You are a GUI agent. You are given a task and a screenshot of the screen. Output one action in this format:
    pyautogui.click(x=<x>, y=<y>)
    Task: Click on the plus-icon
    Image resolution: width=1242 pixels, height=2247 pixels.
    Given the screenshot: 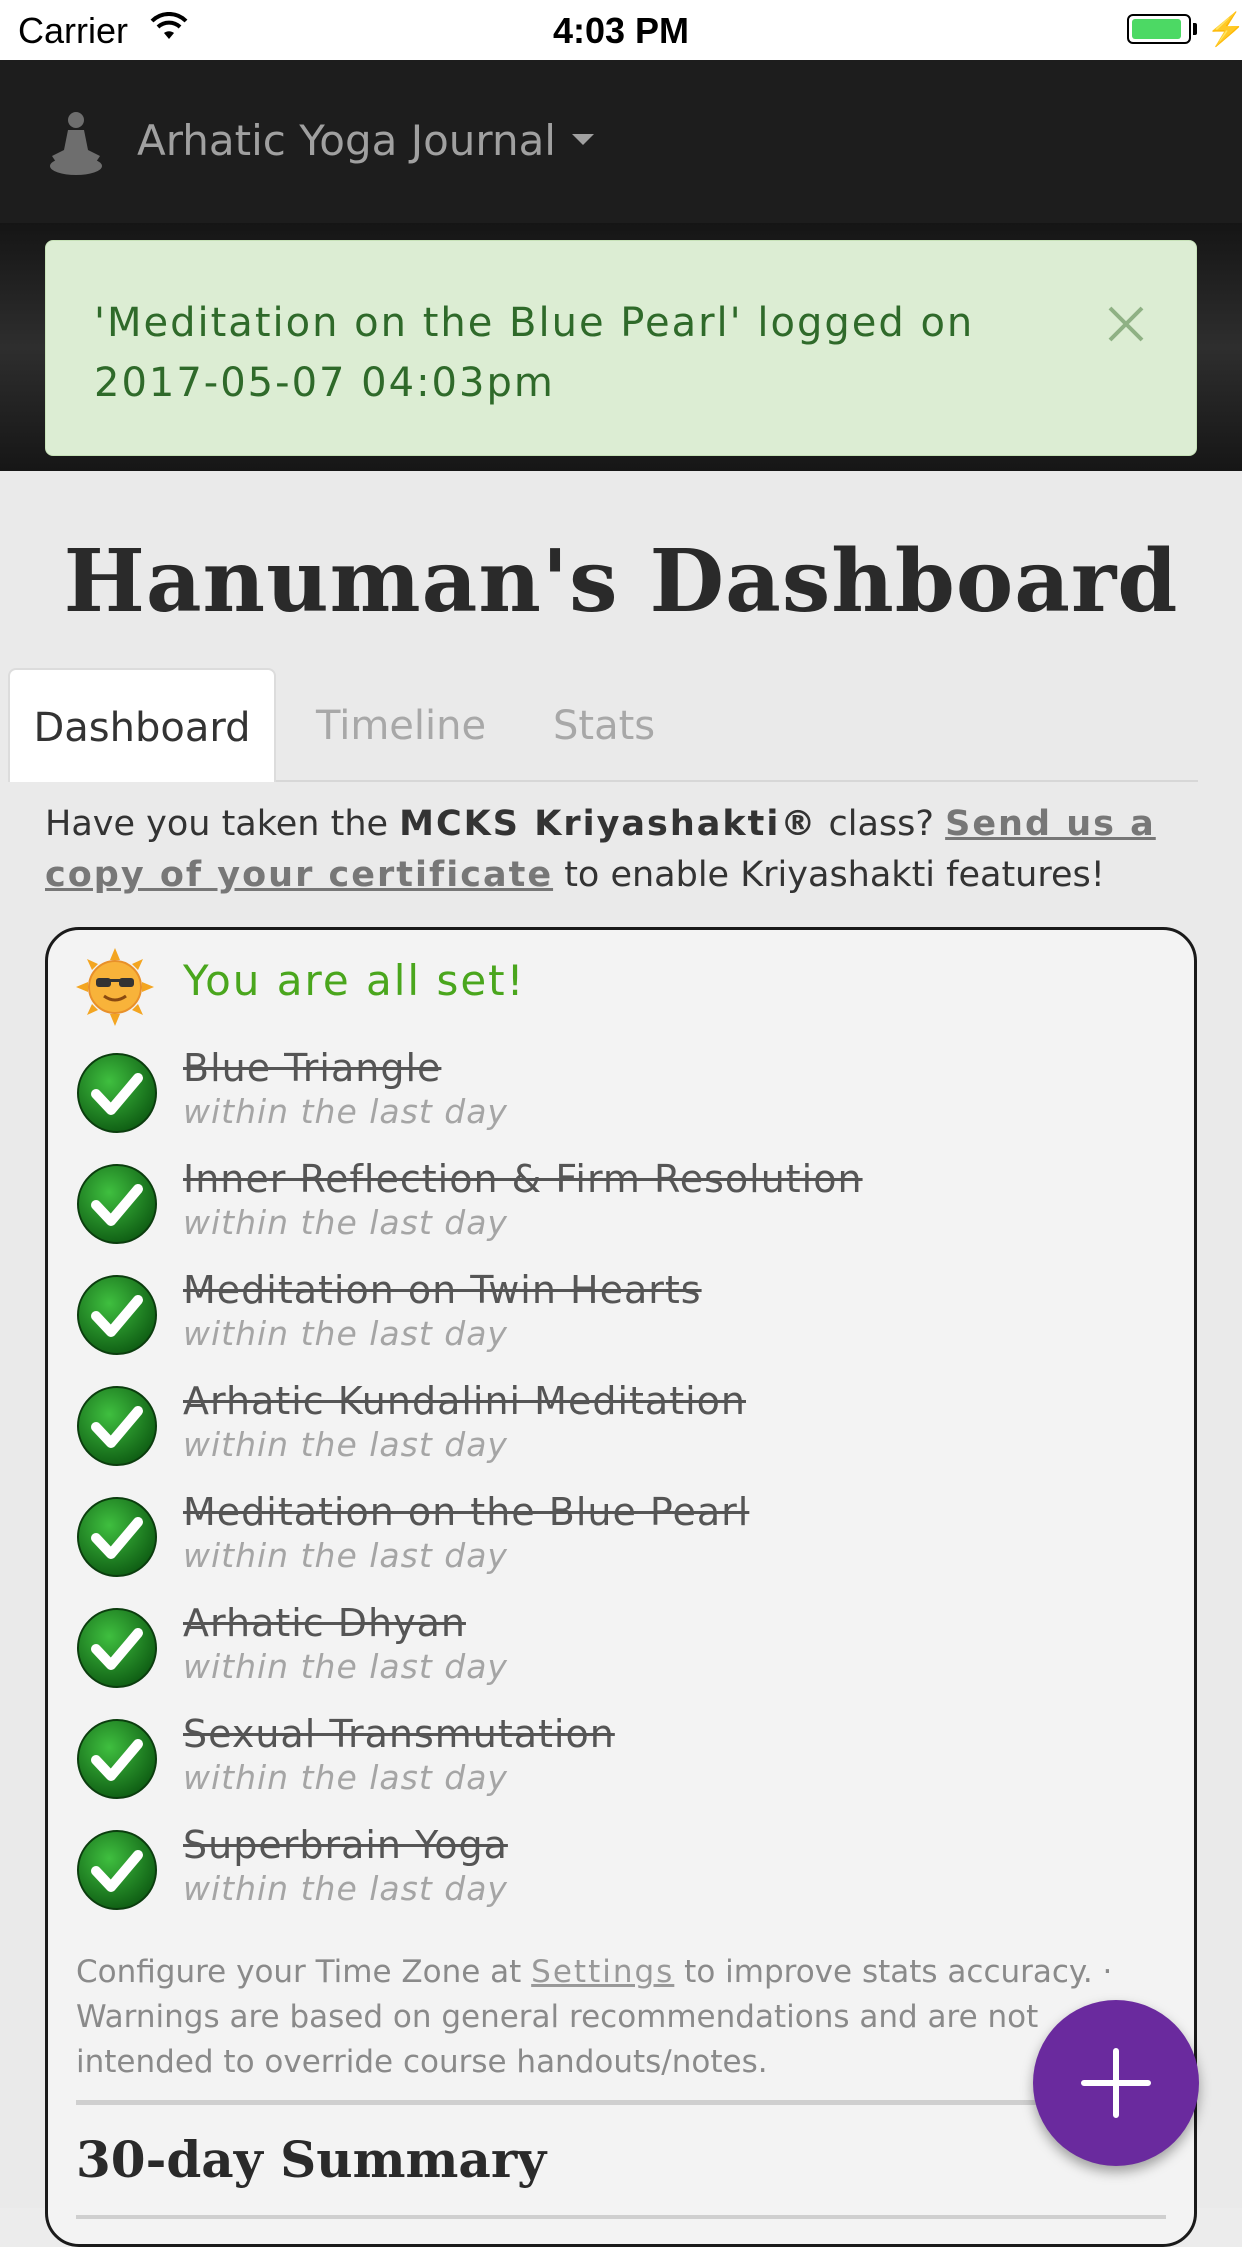 What is the action you would take?
    pyautogui.click(x=1116, y=2083)
    